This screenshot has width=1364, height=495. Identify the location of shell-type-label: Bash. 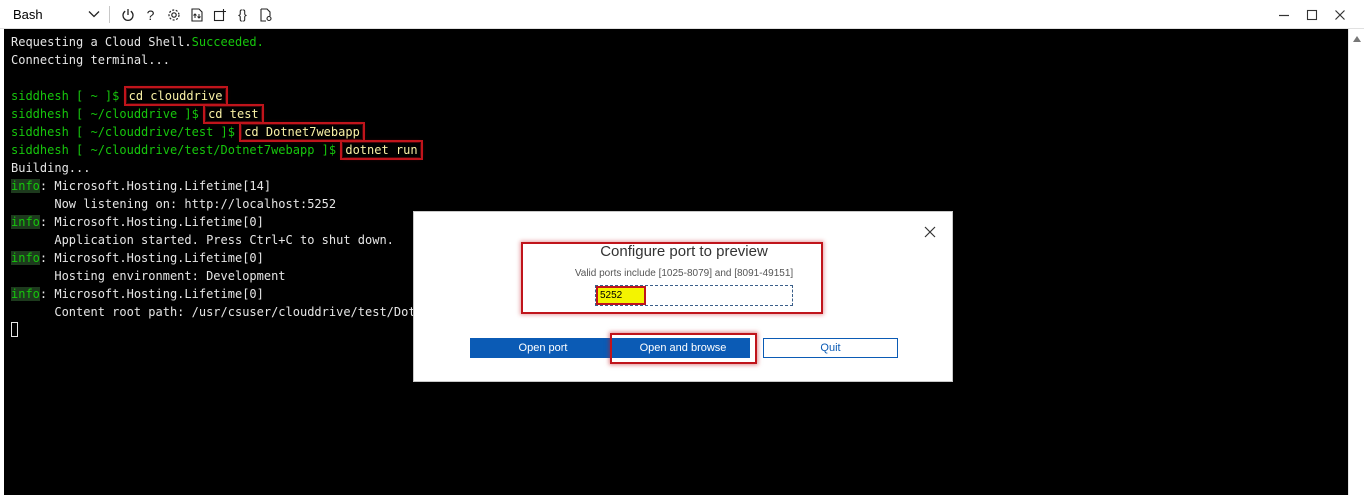
(28, 14).